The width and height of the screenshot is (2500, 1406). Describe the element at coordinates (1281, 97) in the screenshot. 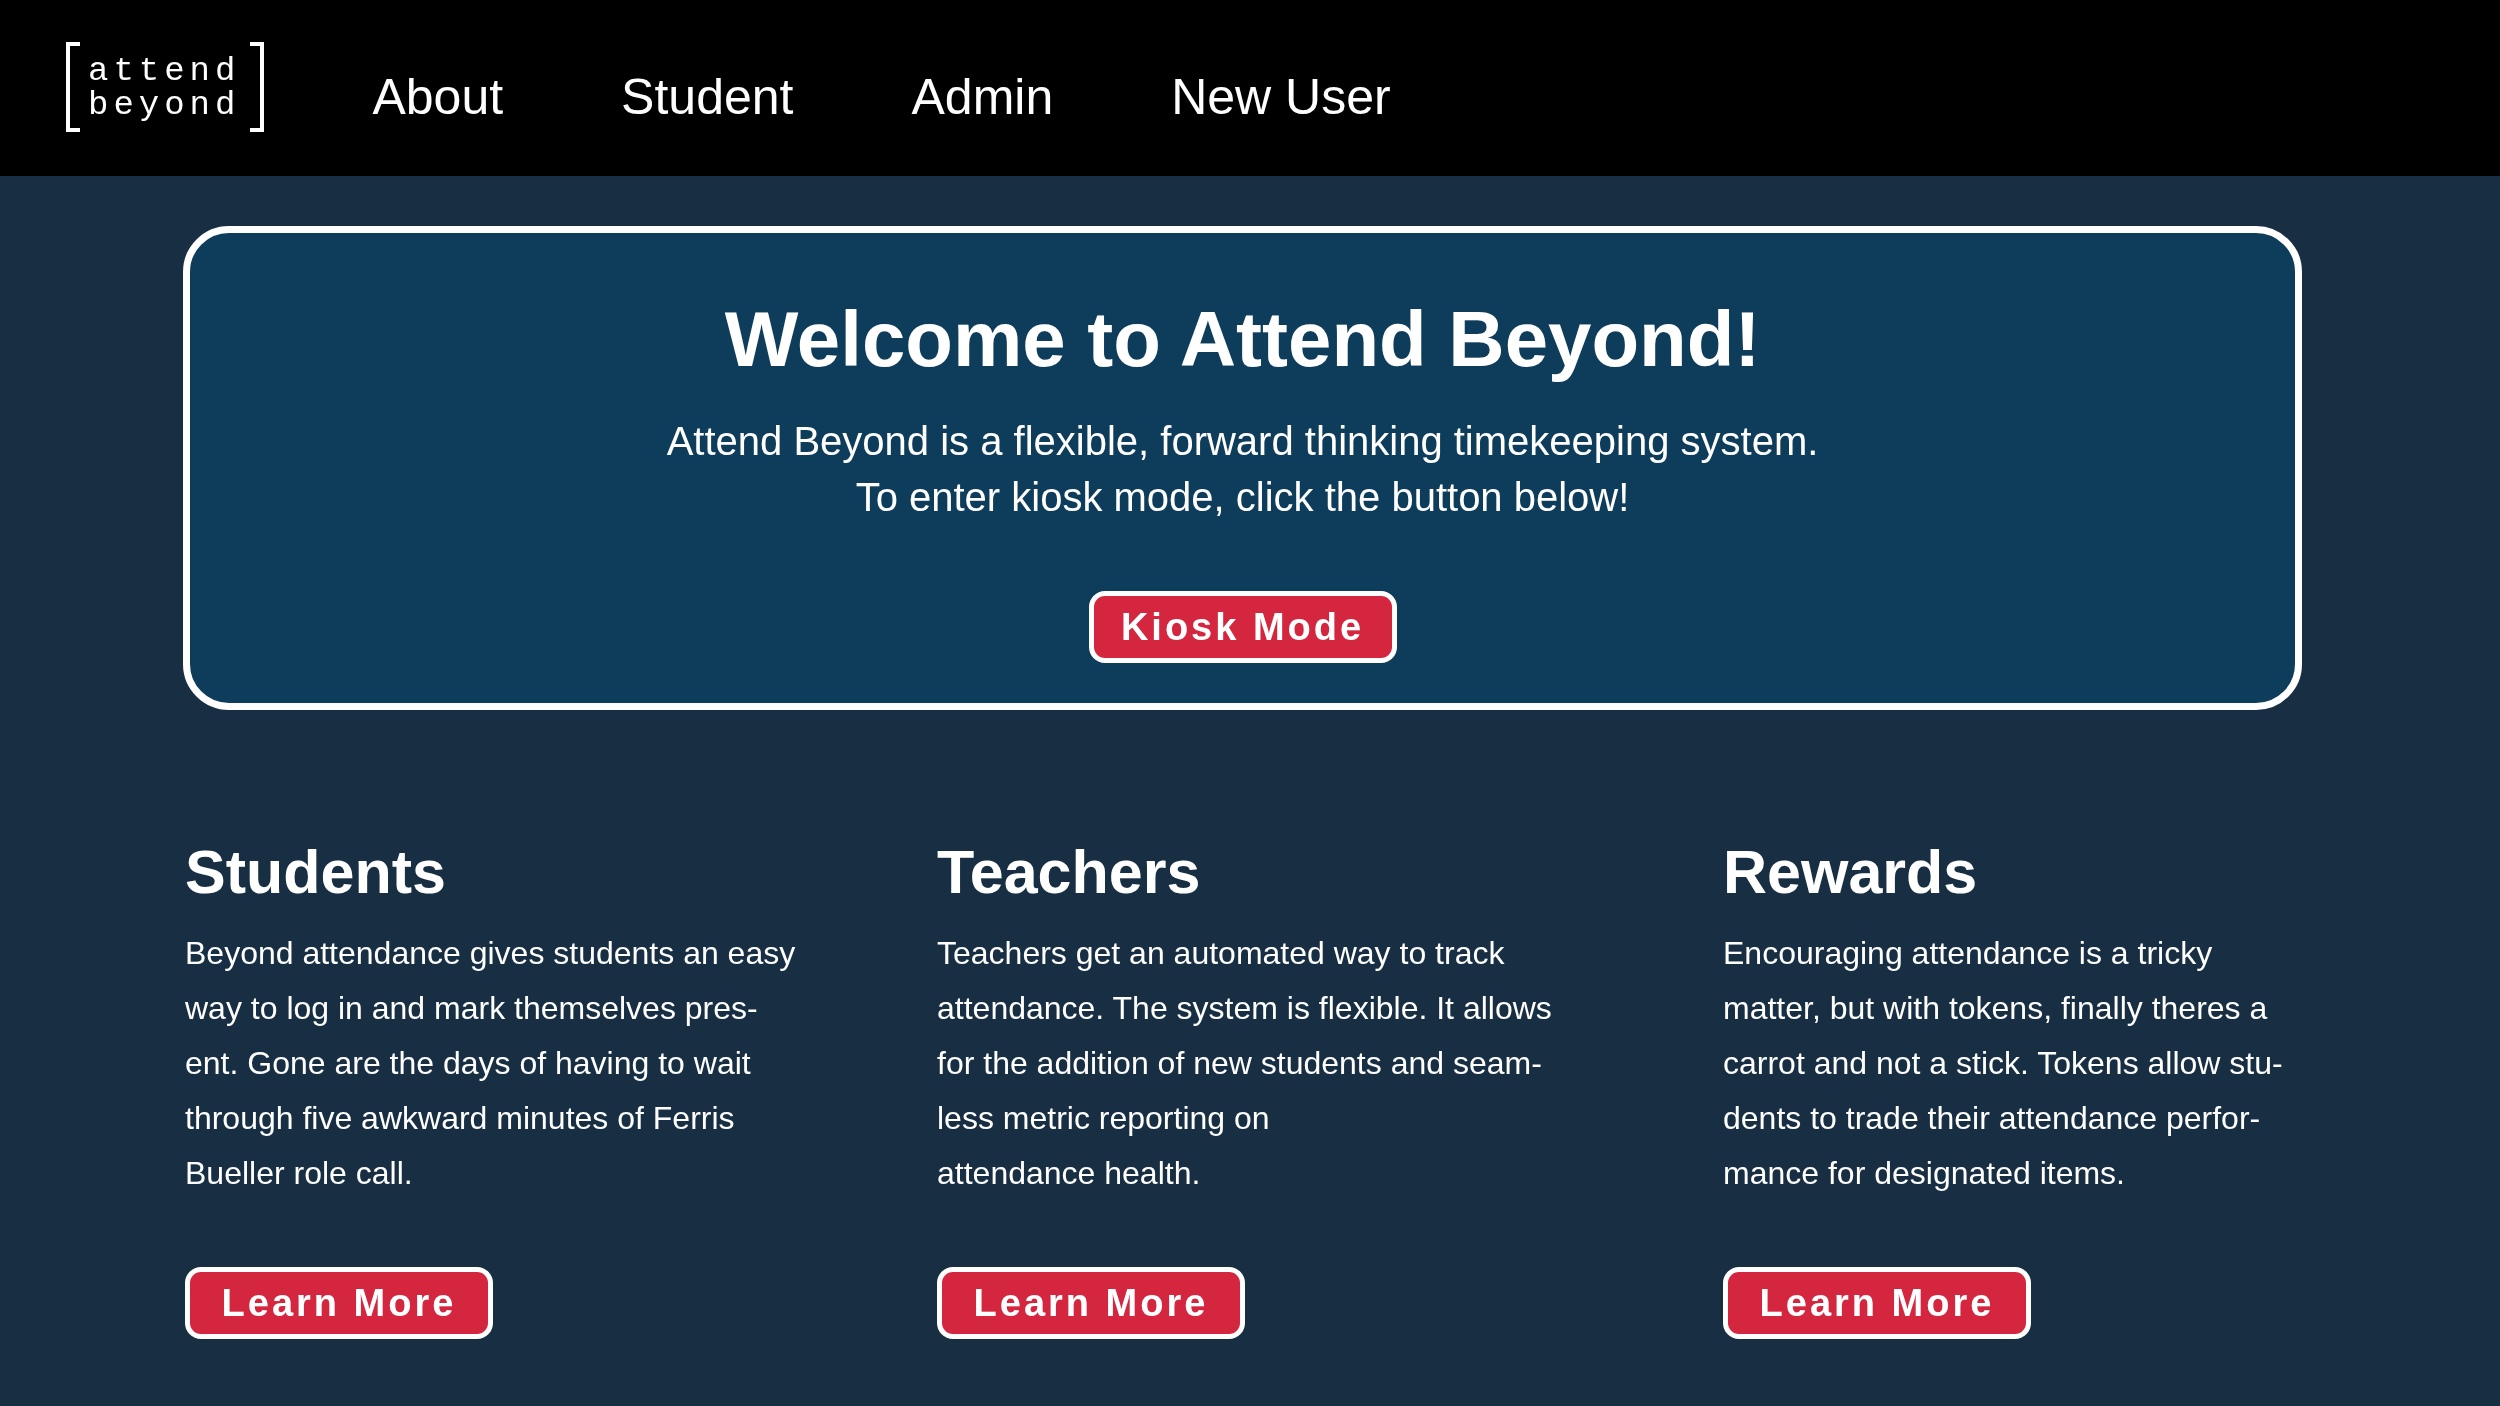

I see `nav-link: New User` at that location.